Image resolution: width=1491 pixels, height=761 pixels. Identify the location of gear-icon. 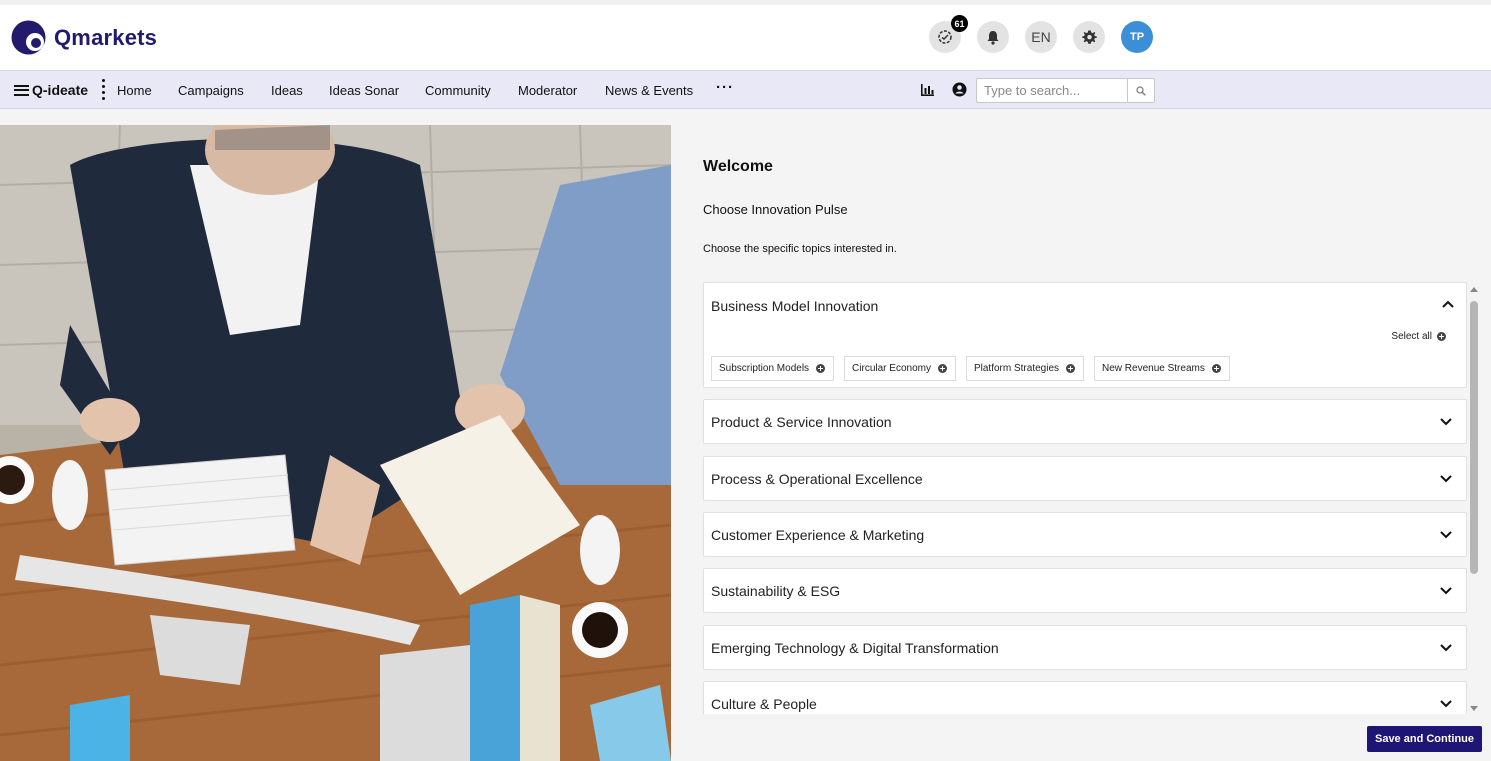
(1089, 36).